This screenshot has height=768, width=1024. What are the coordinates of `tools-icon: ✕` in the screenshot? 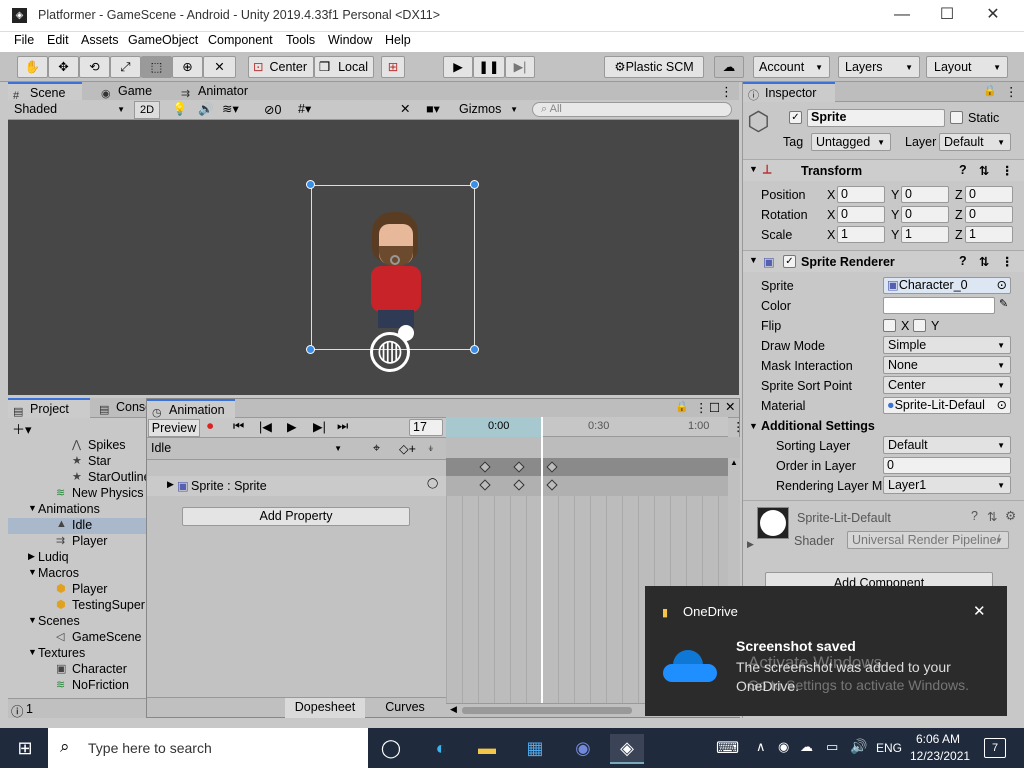 It's located at (405, 108).